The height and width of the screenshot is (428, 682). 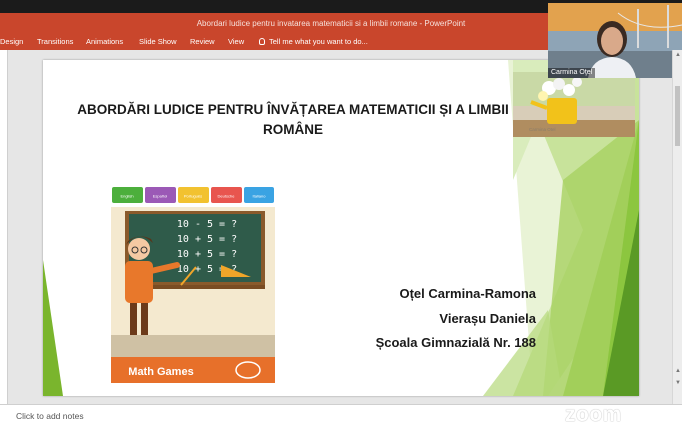 I want to click on lang-label-italiano: Italiano, so click(x=260, y=196).